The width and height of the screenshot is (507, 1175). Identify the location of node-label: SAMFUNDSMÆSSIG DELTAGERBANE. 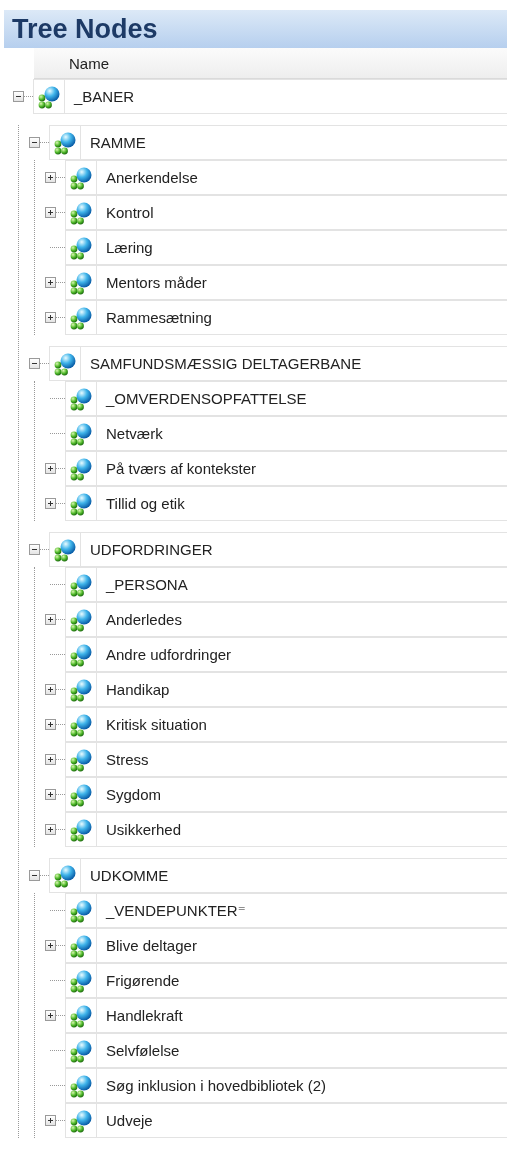
(225, 363).